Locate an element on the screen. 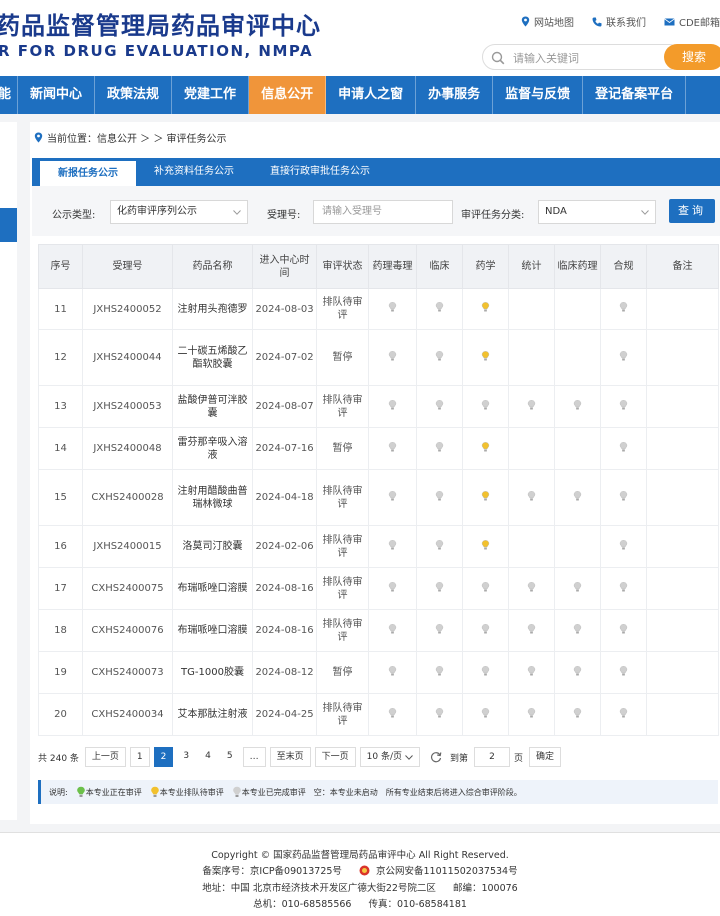 The height and width of the screenshot is (916, 720). confirm-button: 确定 is located at coordinates (545, 757).